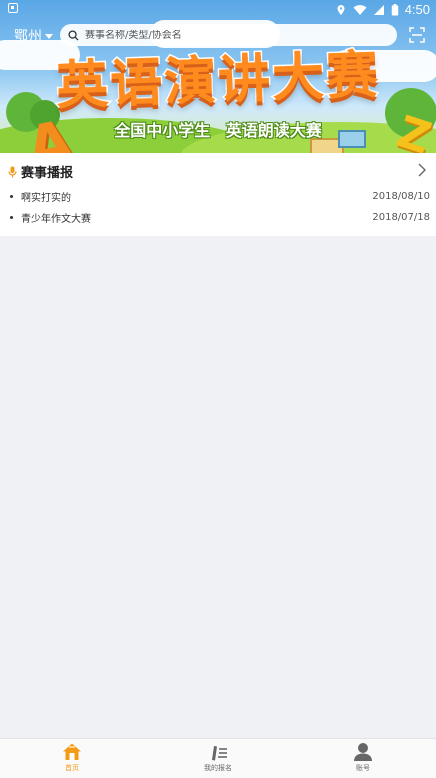  I want to click on bottom-tab-bar: 首页 我的报名 账号, so click(218, 758).